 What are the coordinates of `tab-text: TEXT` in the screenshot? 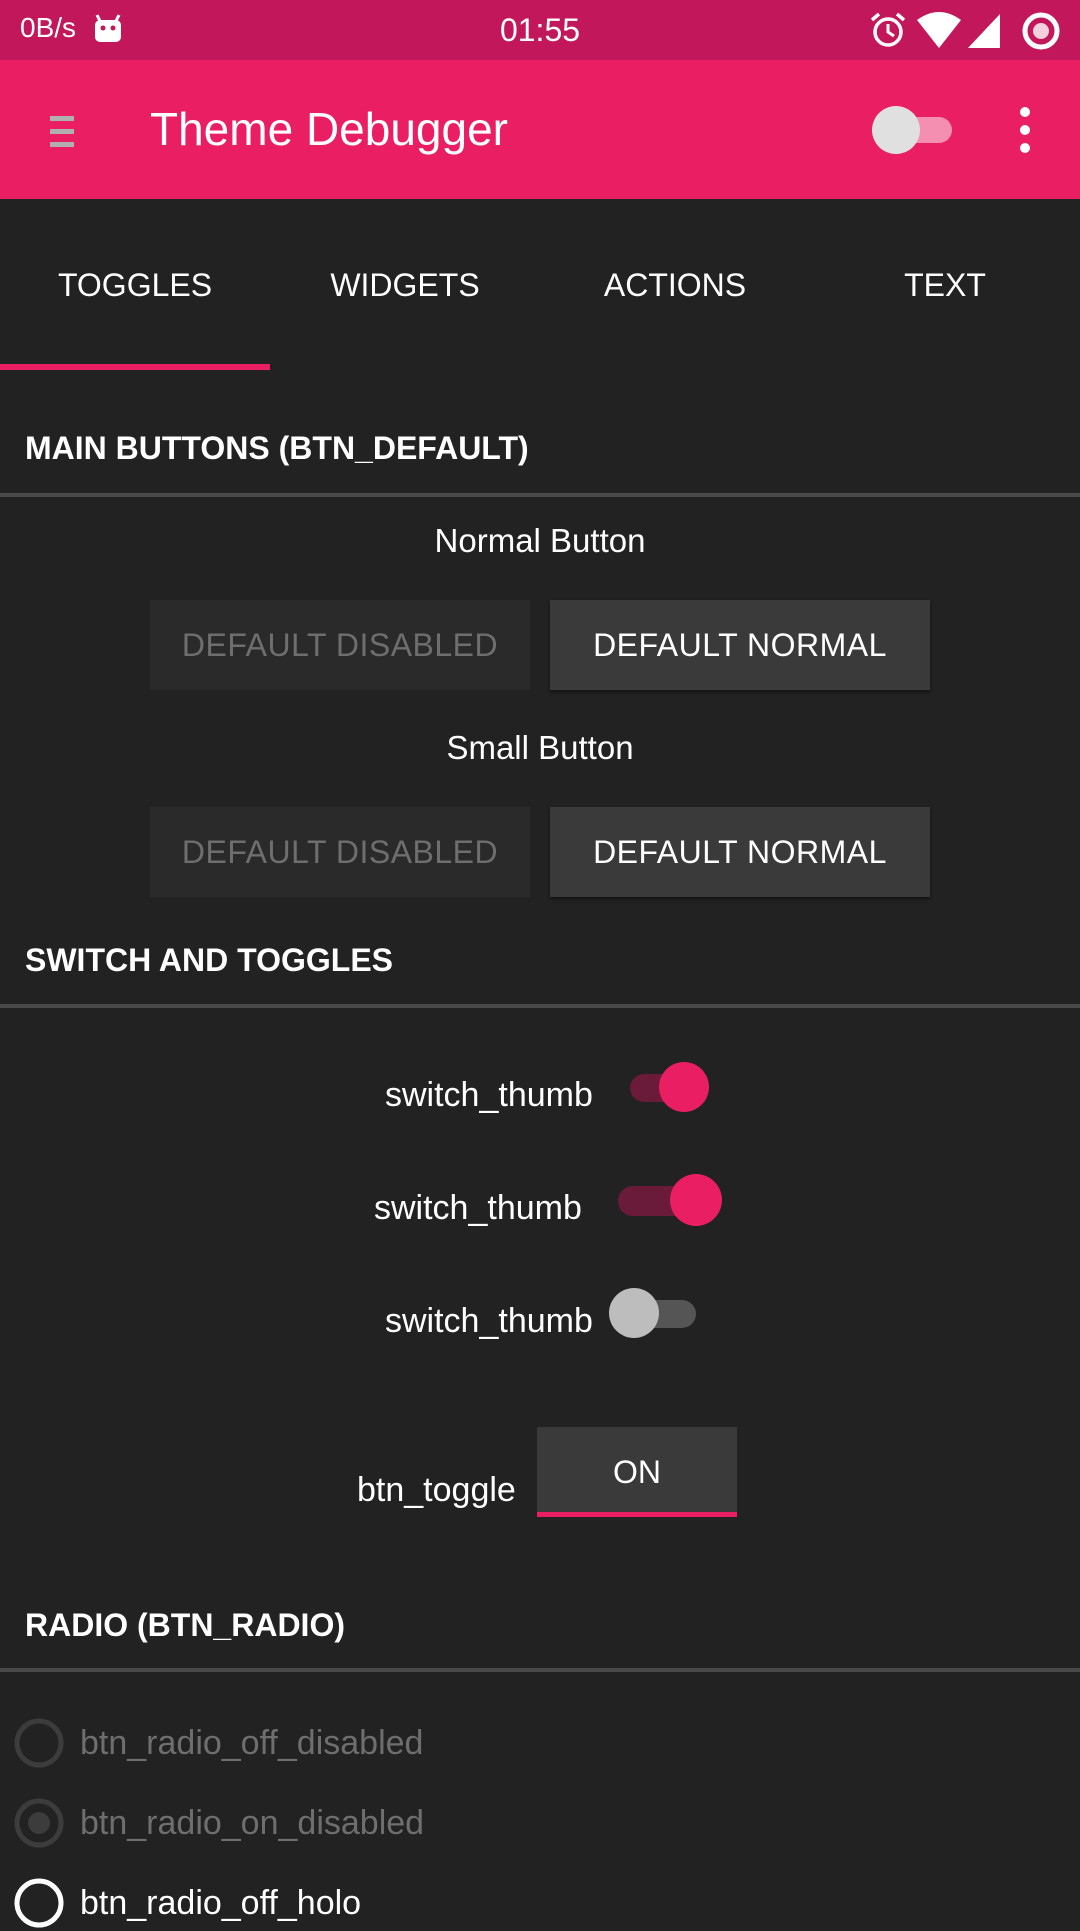 It's located at (945, 285).